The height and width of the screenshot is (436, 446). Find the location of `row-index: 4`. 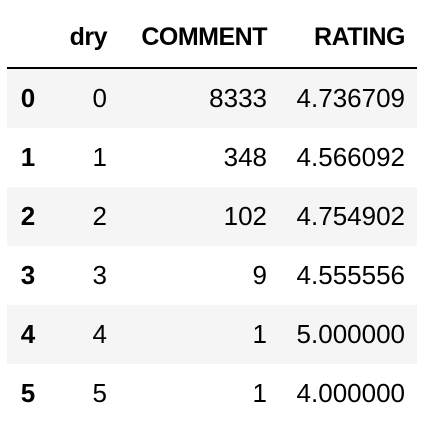

row-index: 4 is located at coordinates (28, 334).